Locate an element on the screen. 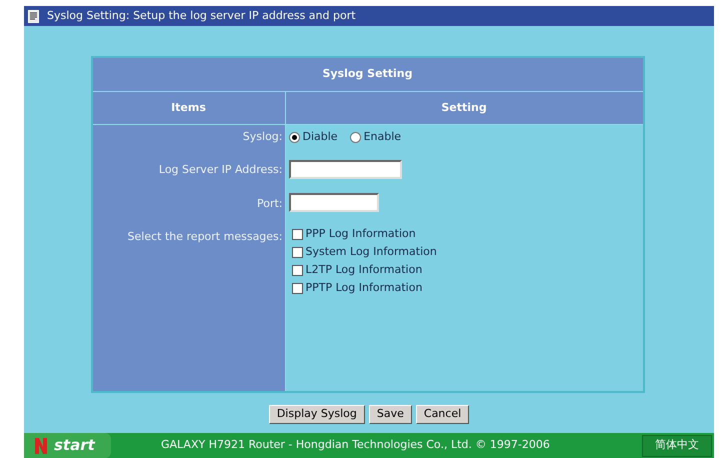  copyright-text: GALAXY H7921 Router - Hongdian Technologies Co., Ltd. © 1997-2006 is located at coordinates (356, 445).